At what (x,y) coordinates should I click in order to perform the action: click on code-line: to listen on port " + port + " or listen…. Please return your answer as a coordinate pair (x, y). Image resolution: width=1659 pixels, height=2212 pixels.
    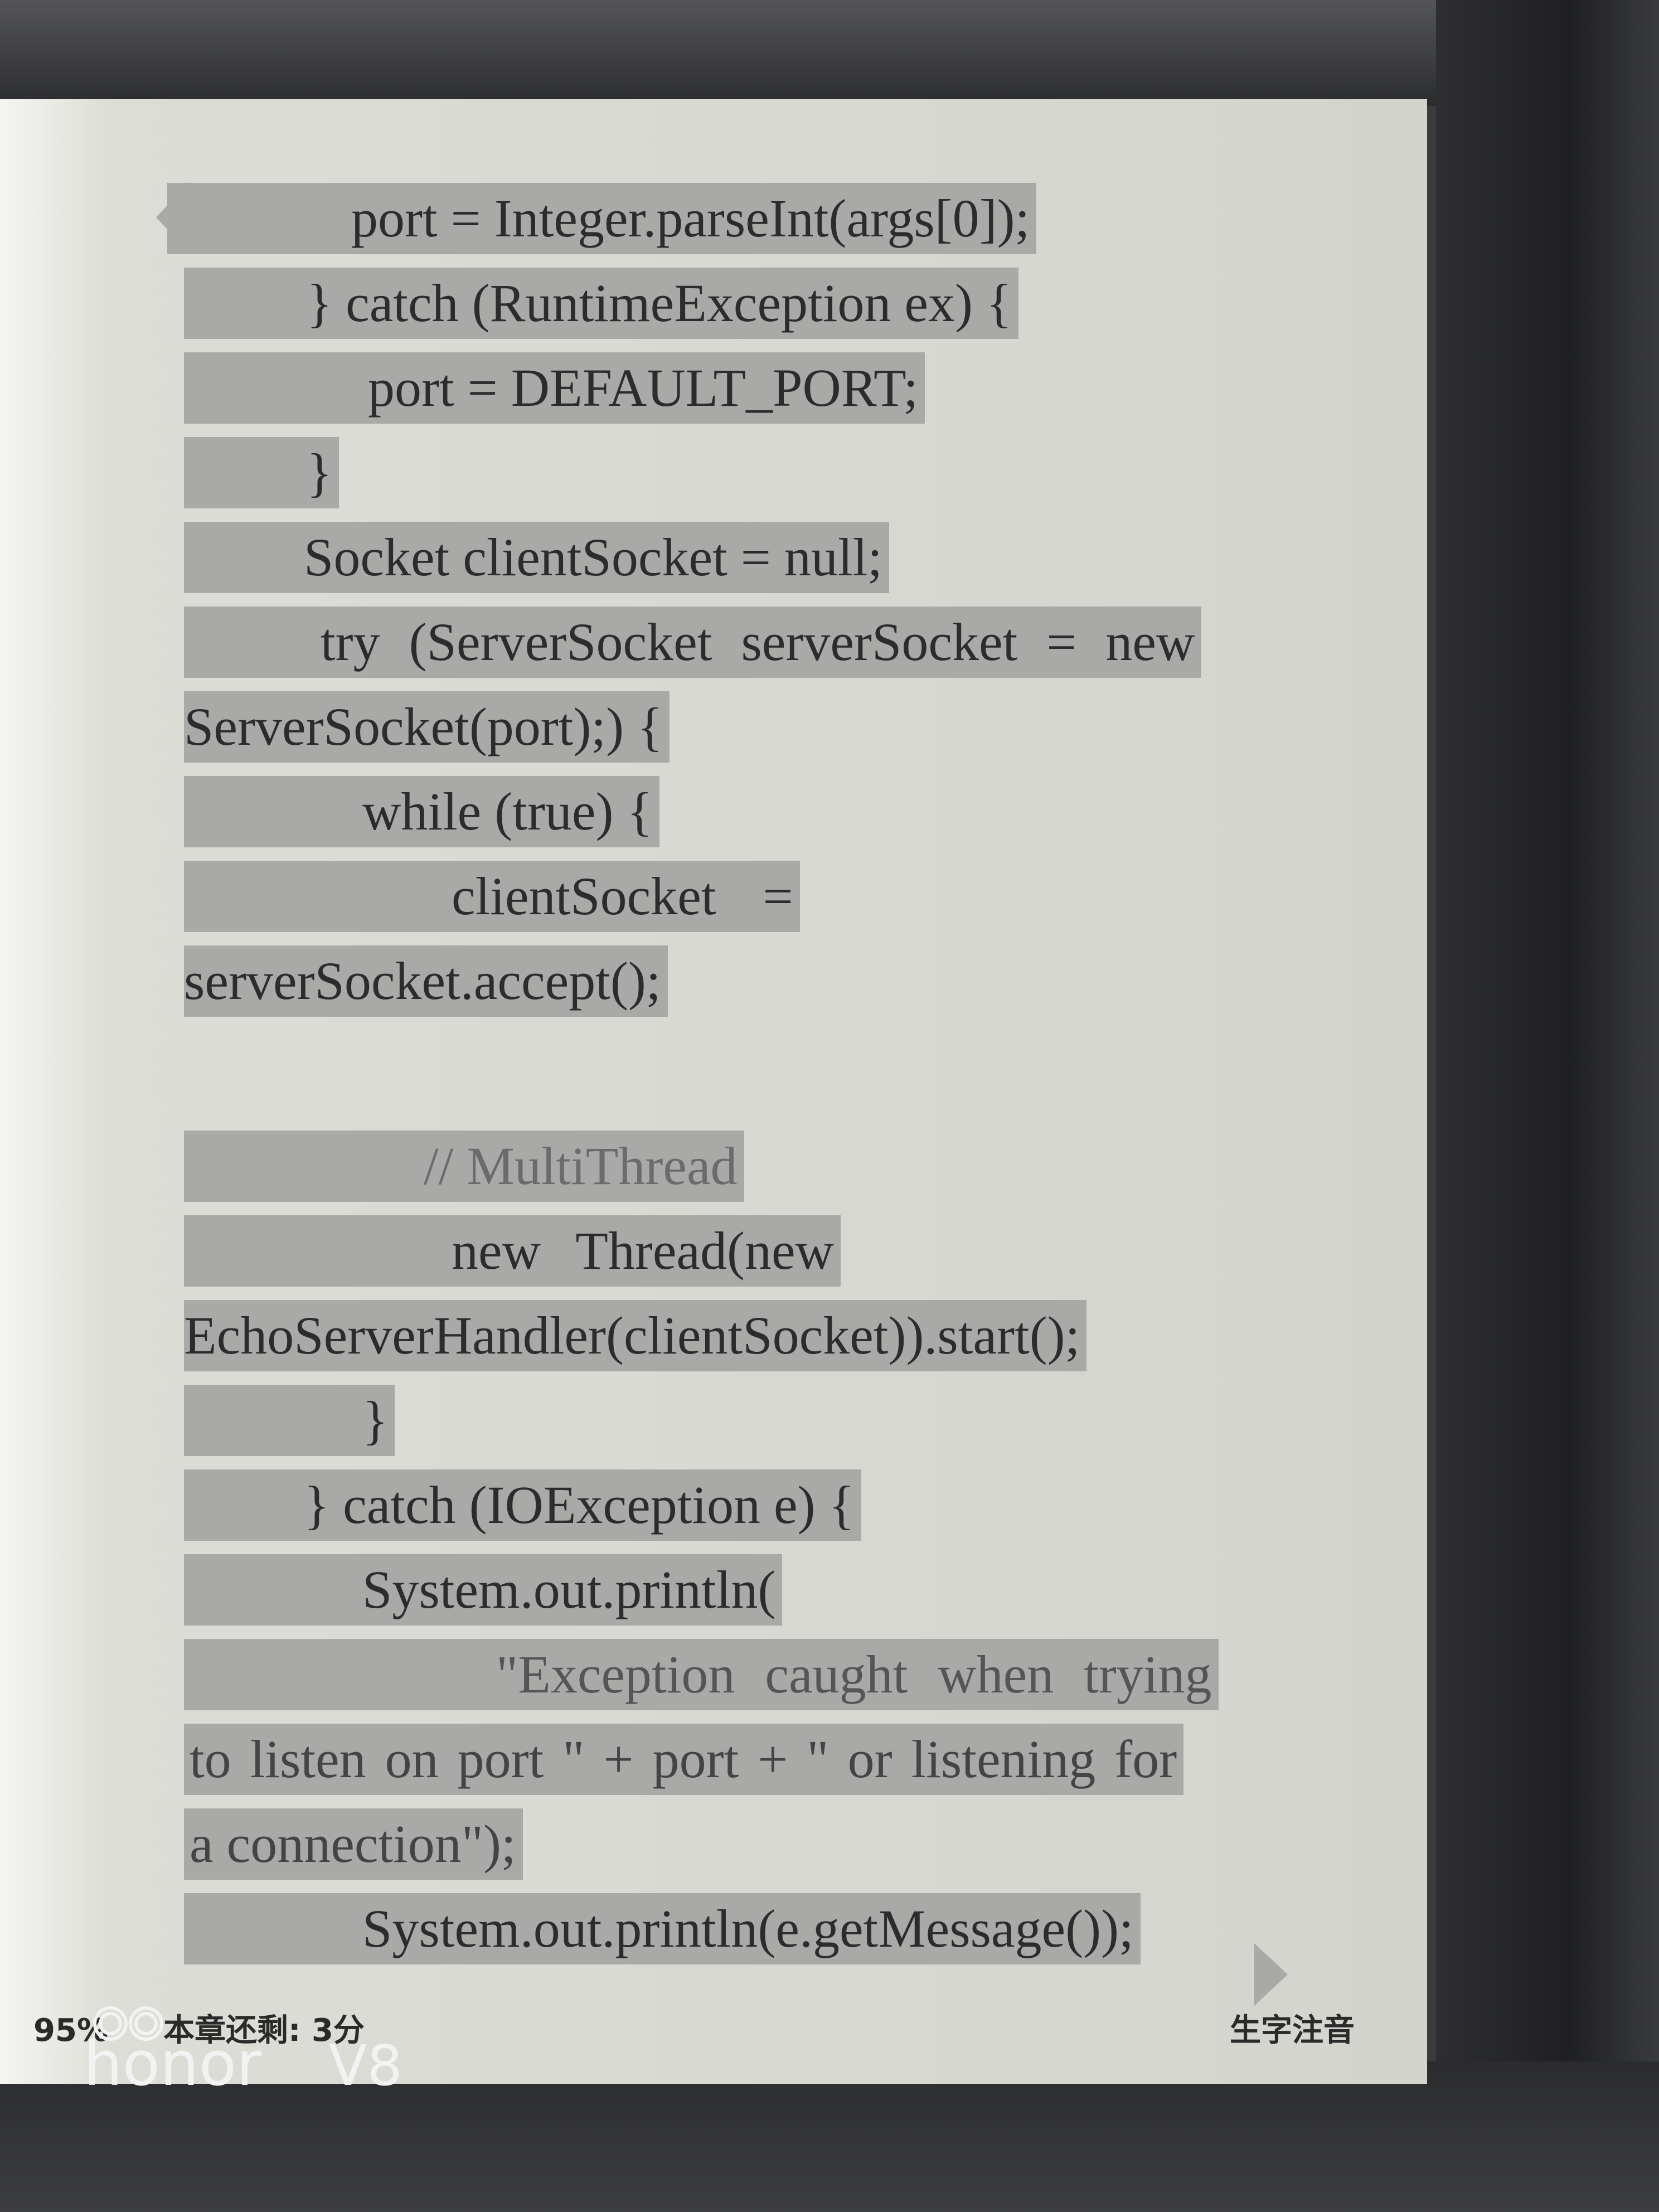
    Looking at the image, I should click on (684, 1759).